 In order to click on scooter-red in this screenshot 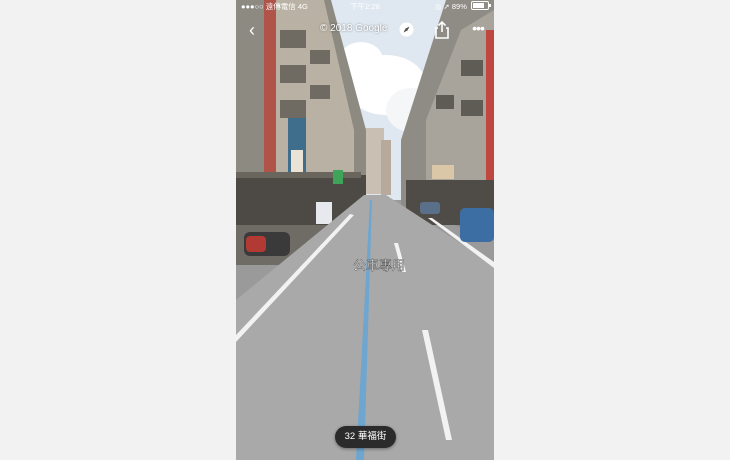, I will do `click(256, 244)`.